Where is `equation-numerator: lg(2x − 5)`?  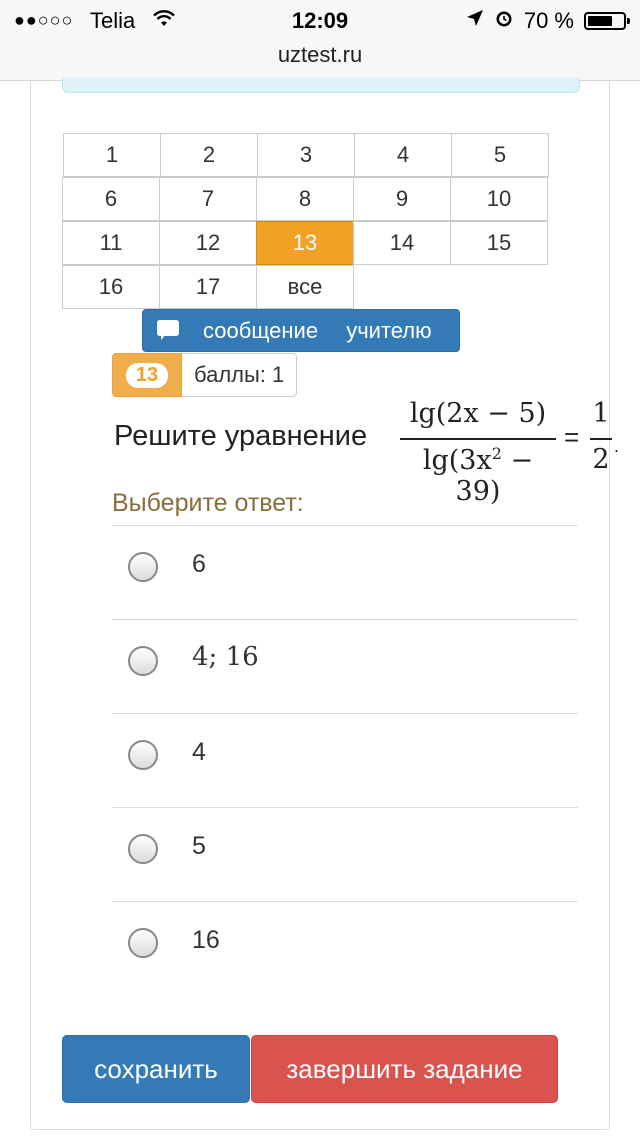 equation-numerator: lg(2x − 5) is located at coordinates (478, 413).